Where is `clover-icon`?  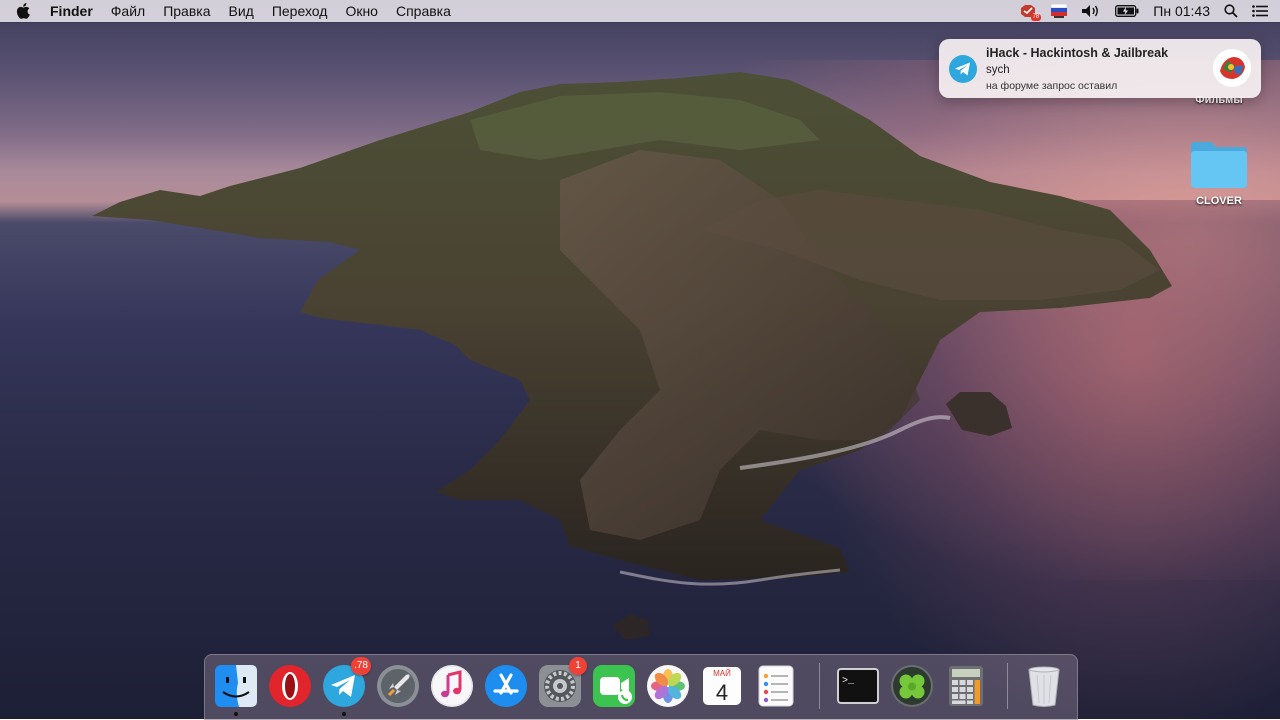 clover-icon is located at coordinates (912, 686).